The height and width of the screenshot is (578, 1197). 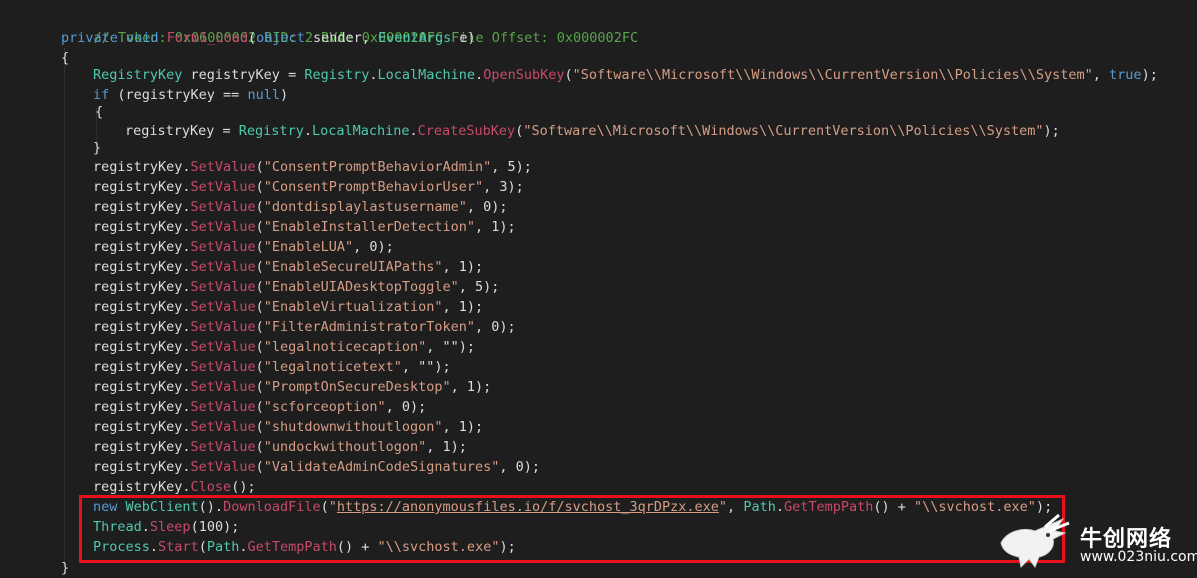 I want to click on code-line-if: if (registryKey == null), so click(x=190, y=95).